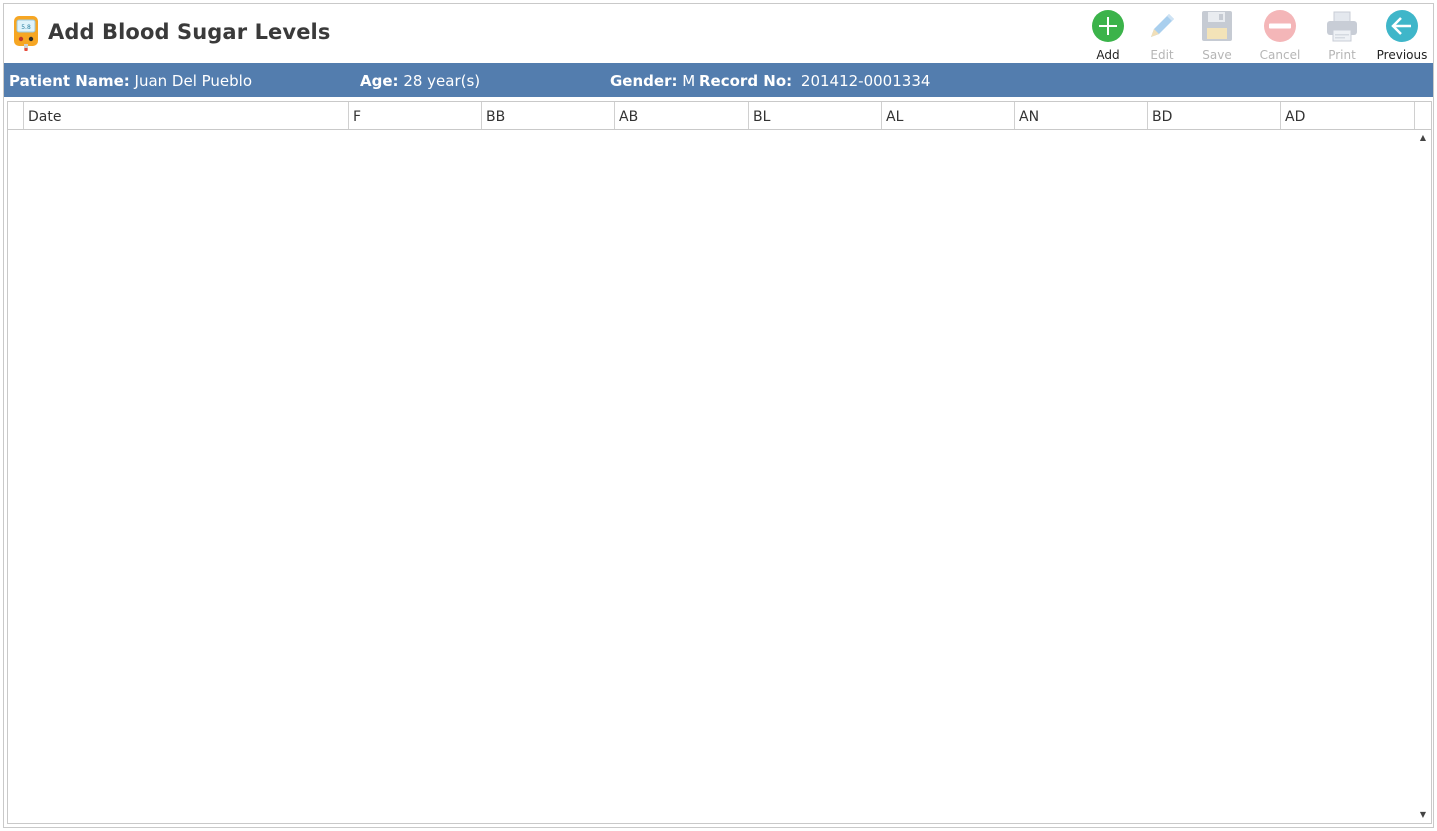 This screenshot has height=831, width=1437. What do you see at coordinates (1280, 26) in the screenshot?
I see `cancel-icon` at bounding box center [1280, 26].